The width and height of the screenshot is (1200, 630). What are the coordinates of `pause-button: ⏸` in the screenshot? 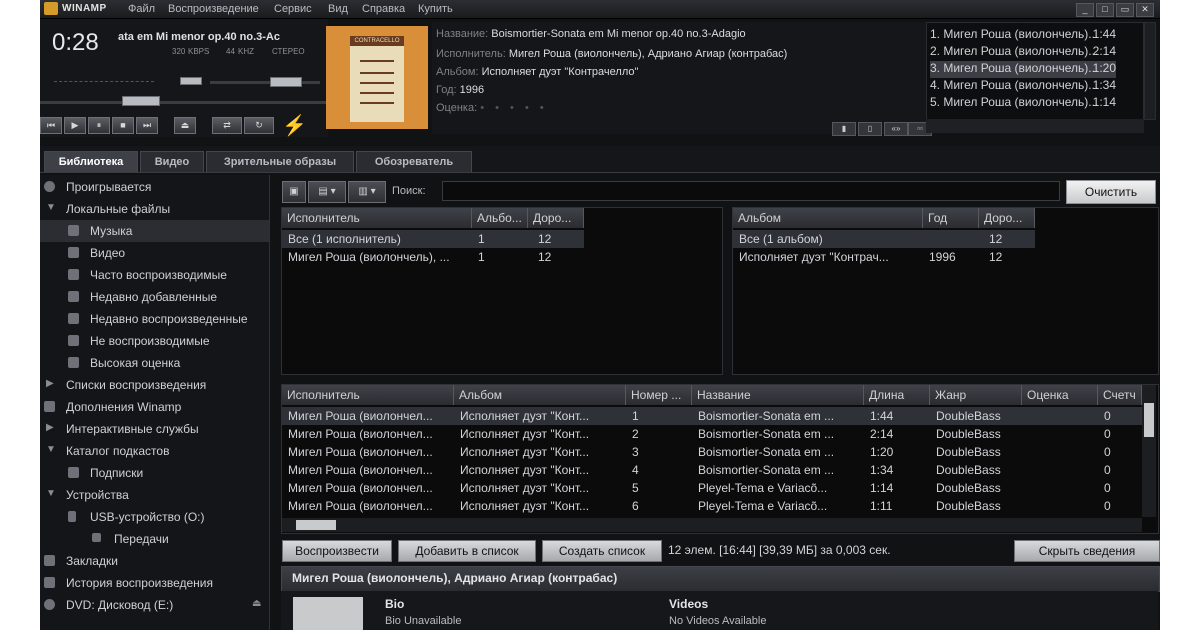 It's located at (99, 125).